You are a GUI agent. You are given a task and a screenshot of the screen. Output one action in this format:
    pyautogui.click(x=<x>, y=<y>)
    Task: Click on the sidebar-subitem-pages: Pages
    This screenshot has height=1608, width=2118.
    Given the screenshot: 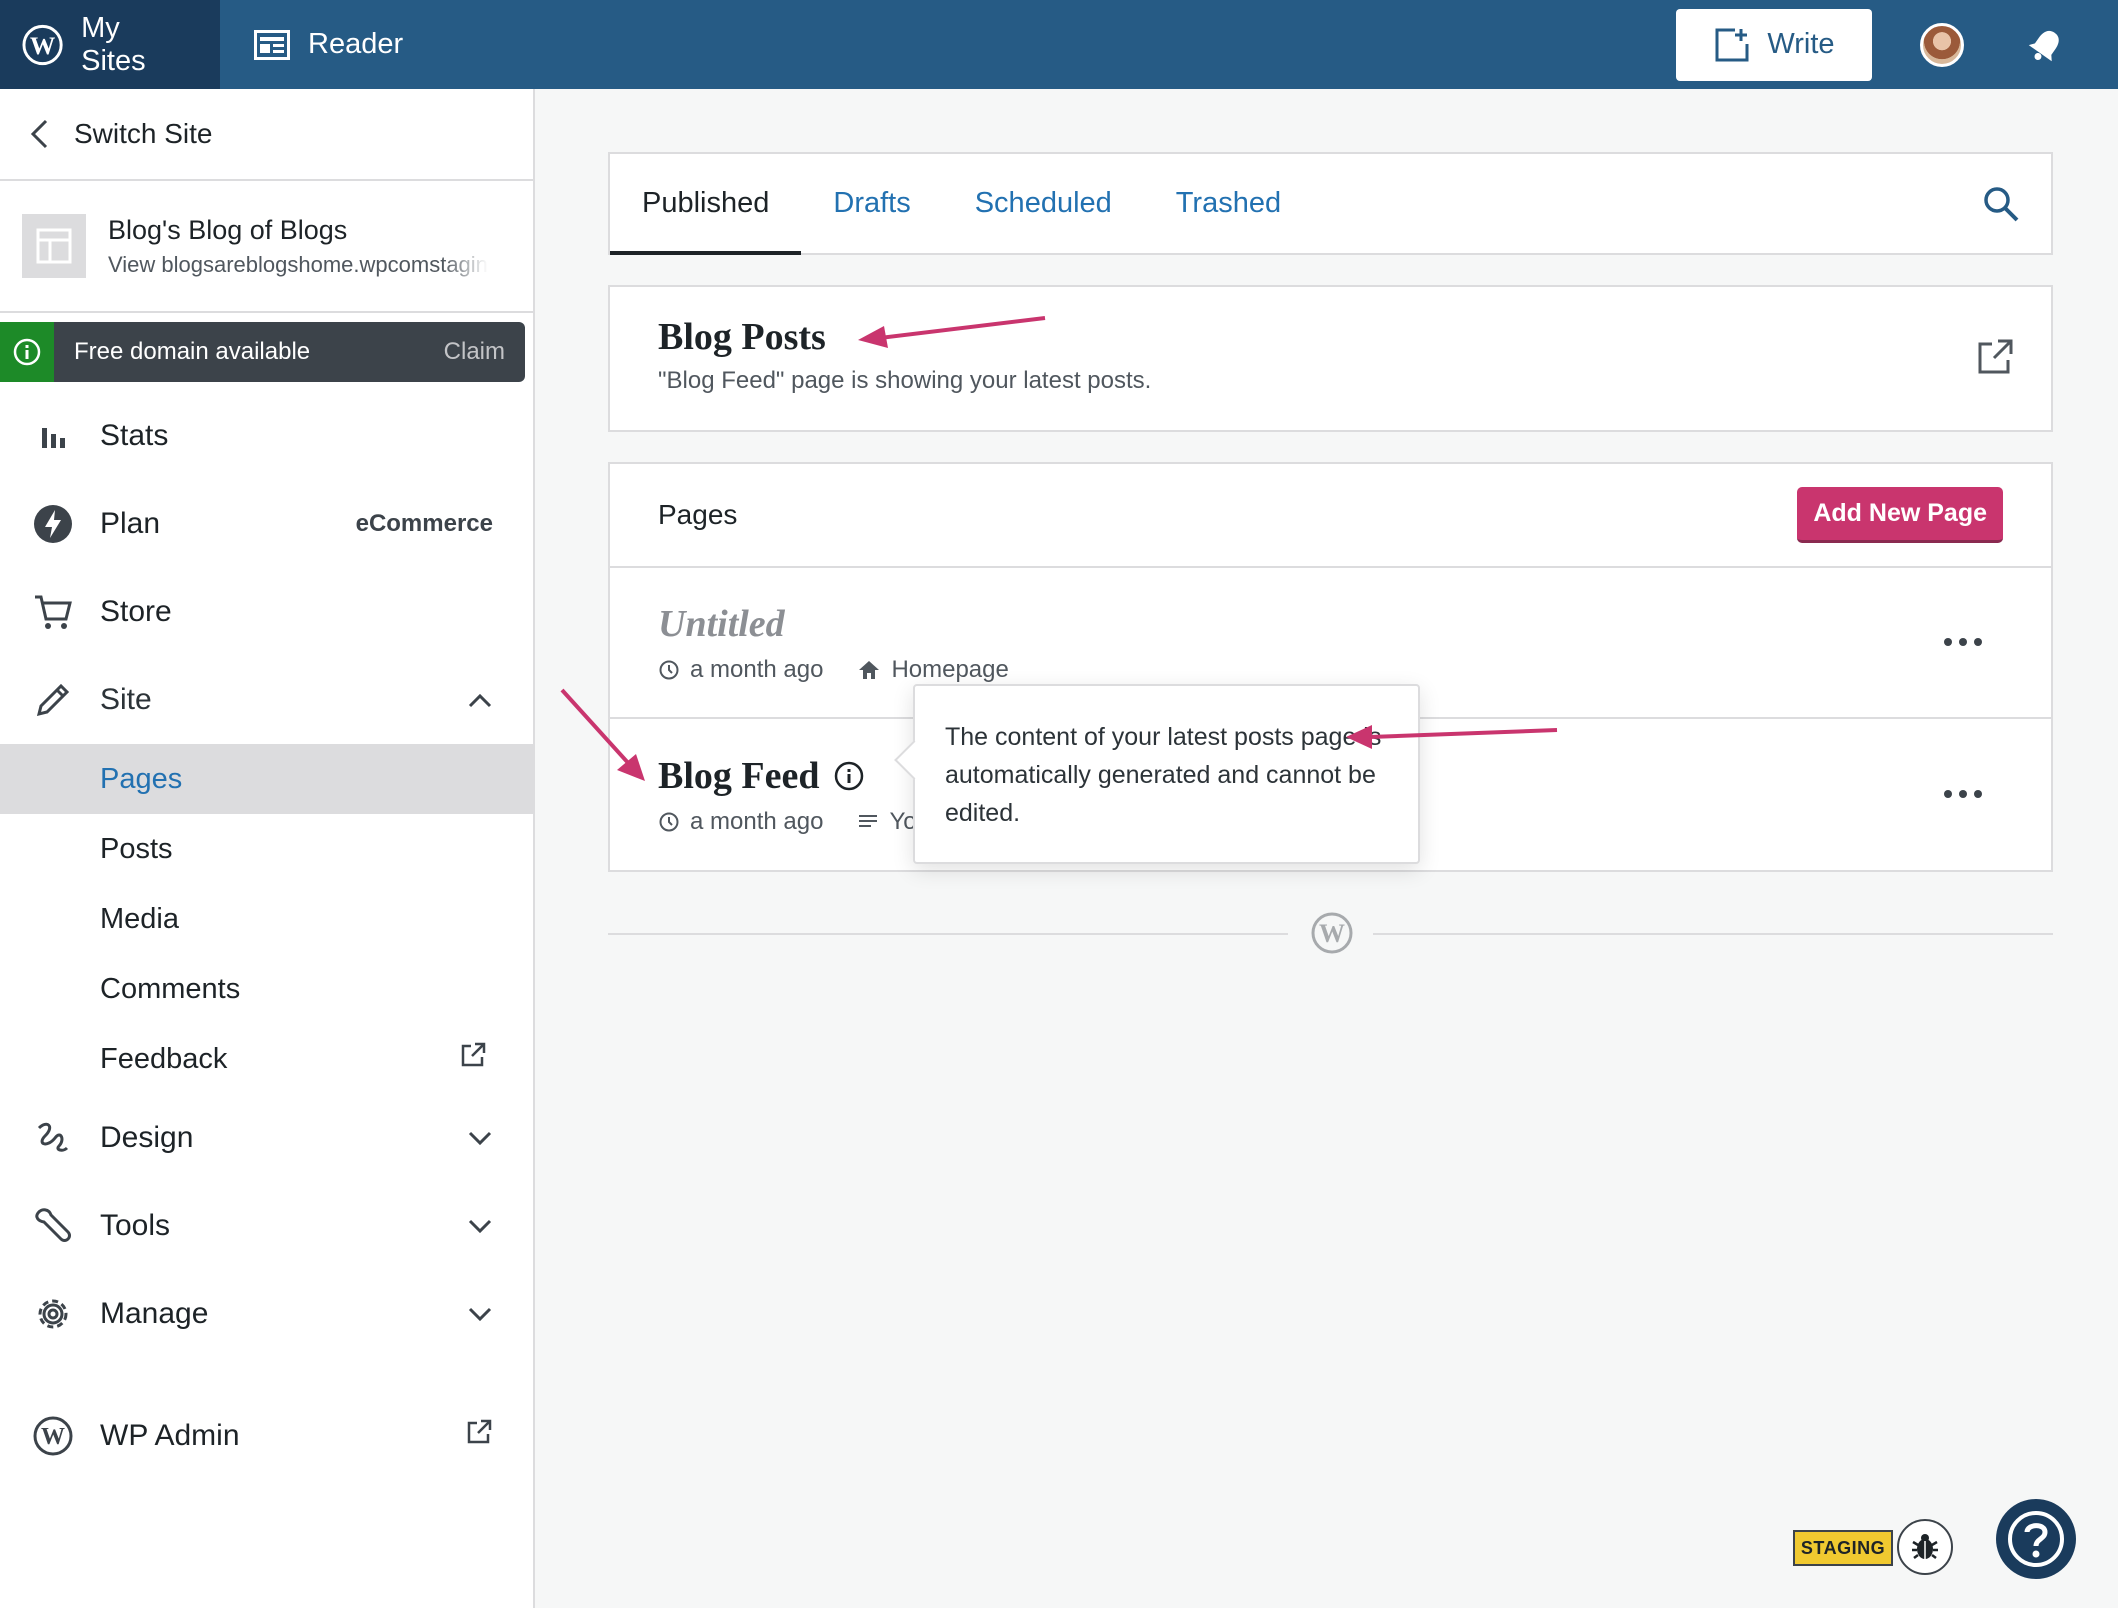 What is the action you would take?
    pyautogui.click(x=266, y=779)
    